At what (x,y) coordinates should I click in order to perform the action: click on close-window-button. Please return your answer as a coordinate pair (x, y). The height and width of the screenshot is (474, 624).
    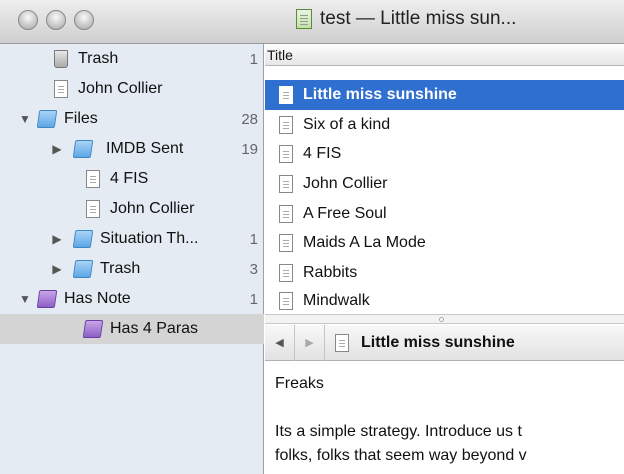
    Looking at the image, I should click on (28, 20).